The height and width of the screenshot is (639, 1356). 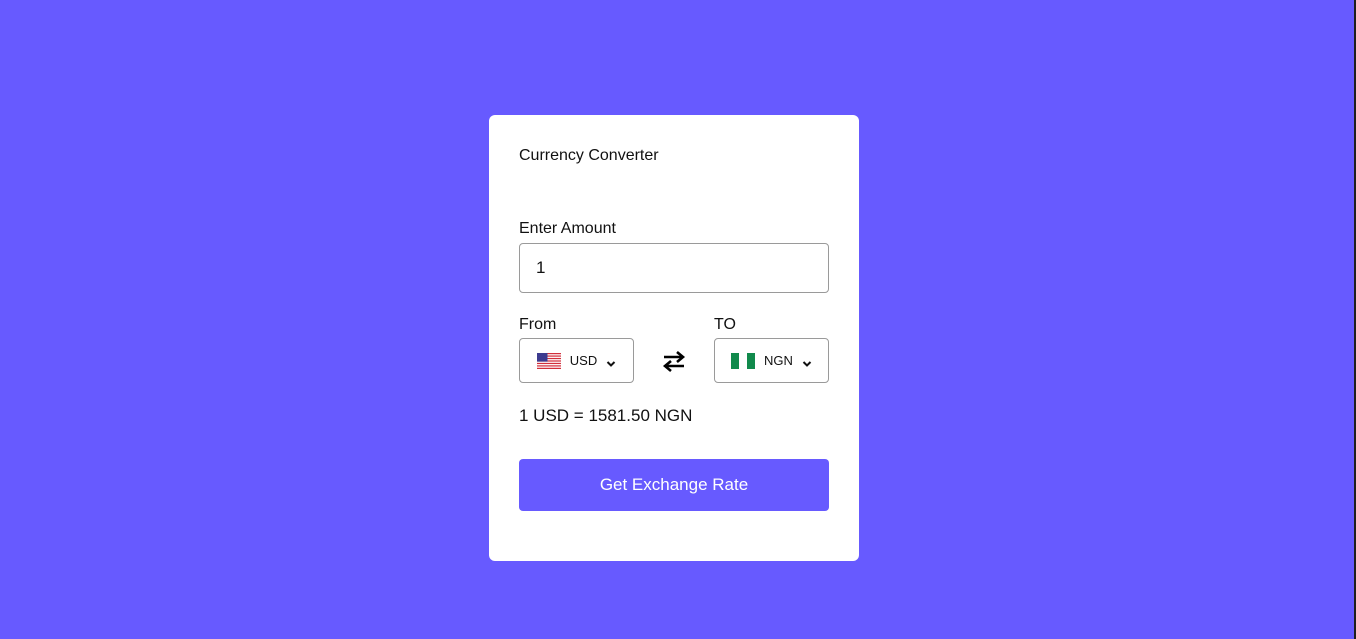 I want to click on get-exchange-rate-button: Get Exchange Rate, so click(x=674, y=485).